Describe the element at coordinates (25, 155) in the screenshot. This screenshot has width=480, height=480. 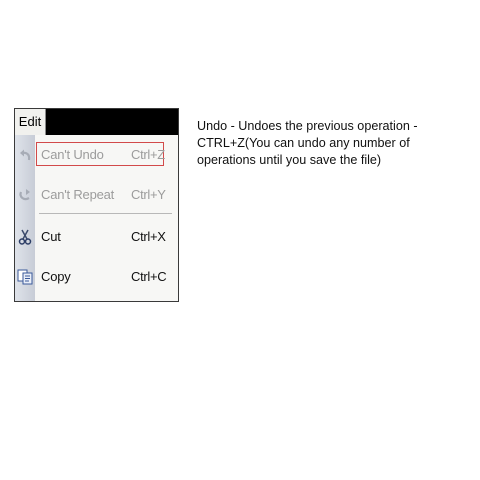
I see `undo-arrow-icon` at that location.